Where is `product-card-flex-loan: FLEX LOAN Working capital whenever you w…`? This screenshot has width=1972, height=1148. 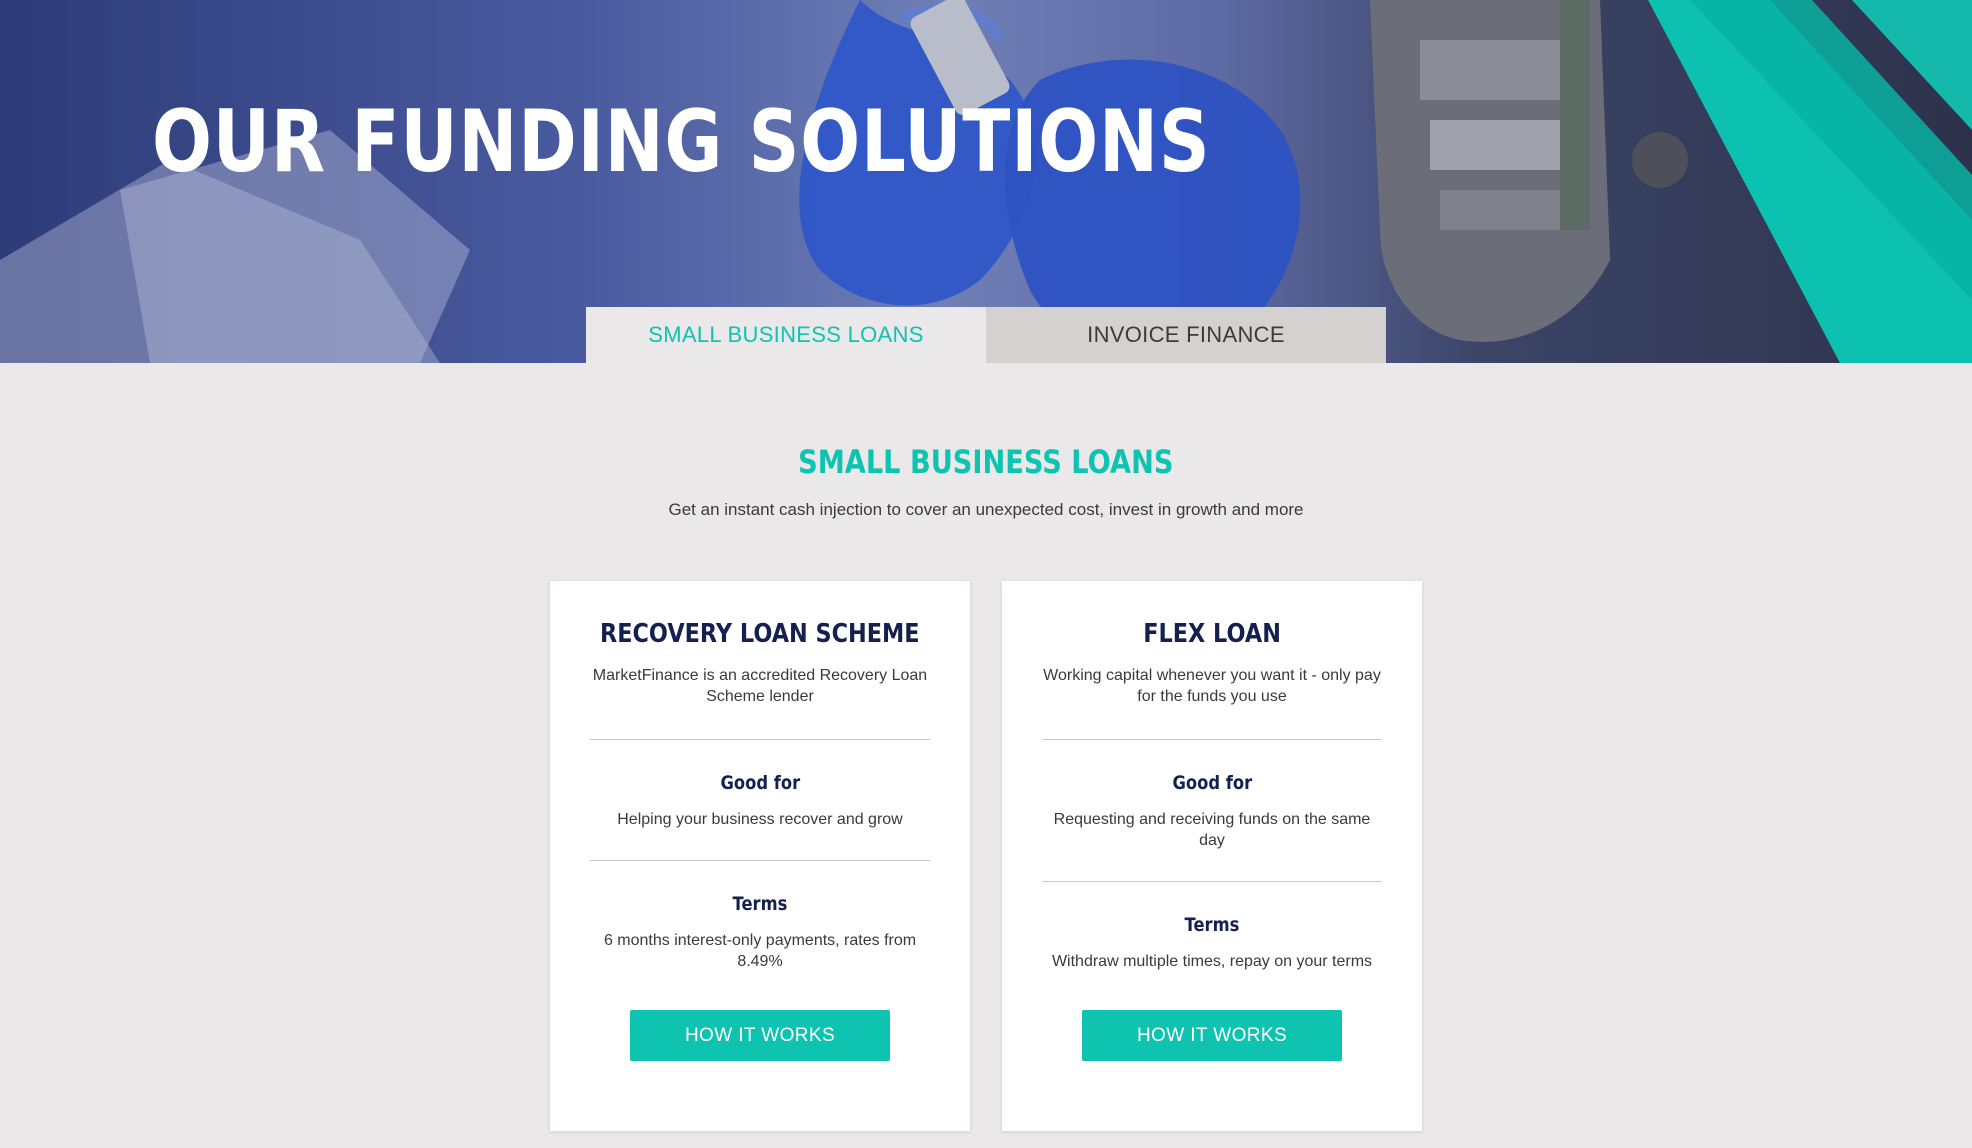 product-card-flex-loan: FLEX LOAN Working capital whenever you w… is located at coordinates (1212, 856).